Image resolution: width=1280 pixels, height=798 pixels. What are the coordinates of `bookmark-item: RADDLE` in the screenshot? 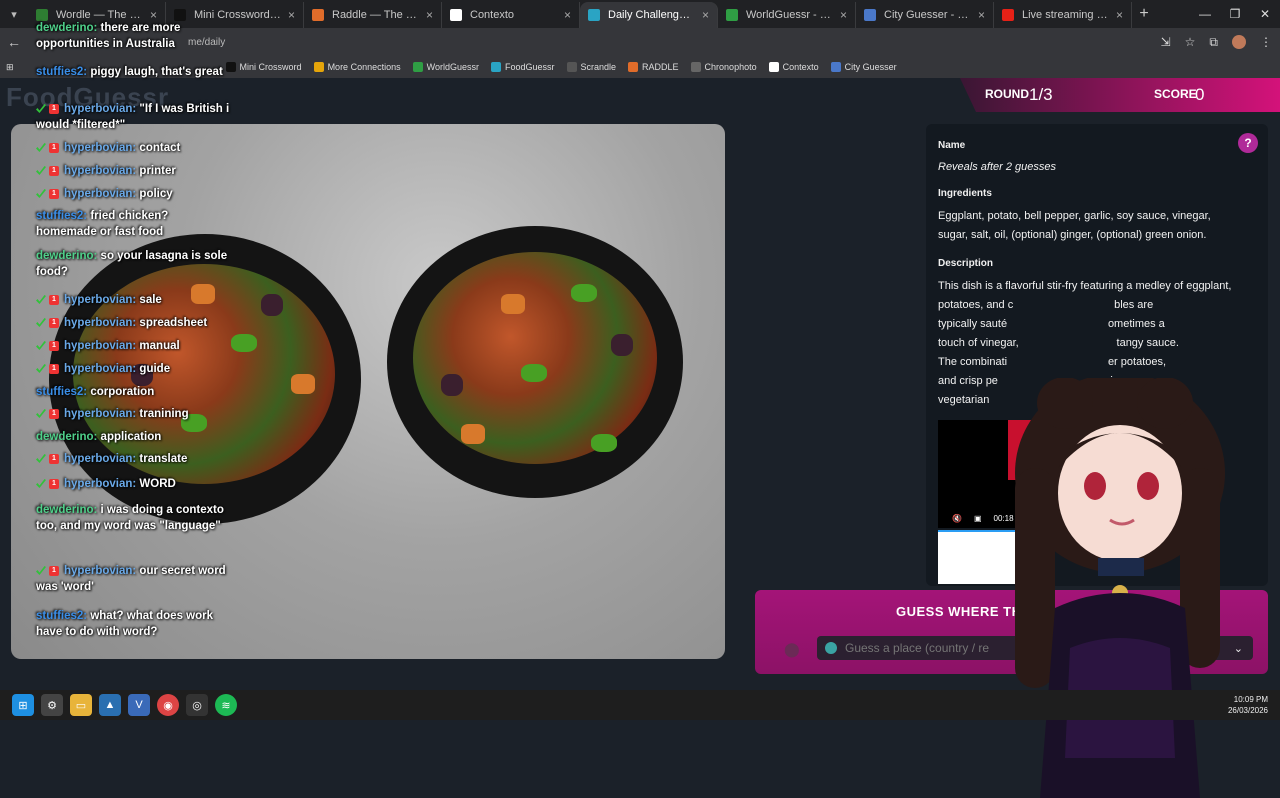 It's located at (653, 67).